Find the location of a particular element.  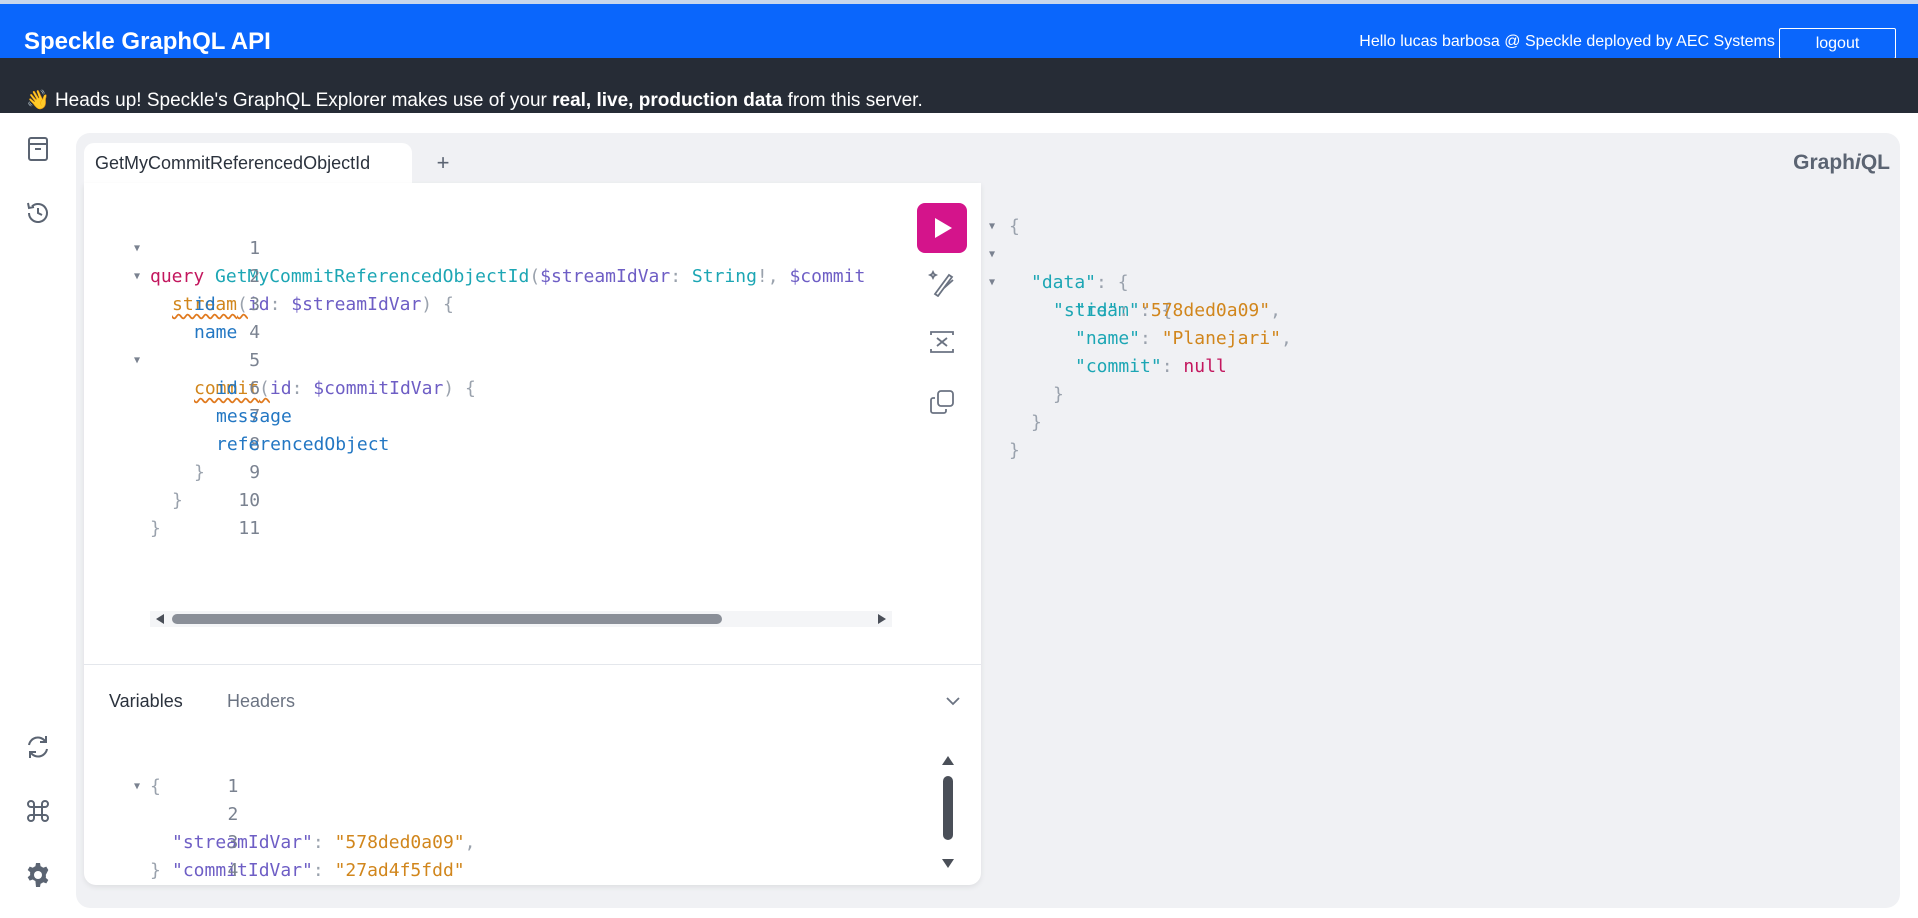

scroll-right-arrow is located at coordinates (882, 619).